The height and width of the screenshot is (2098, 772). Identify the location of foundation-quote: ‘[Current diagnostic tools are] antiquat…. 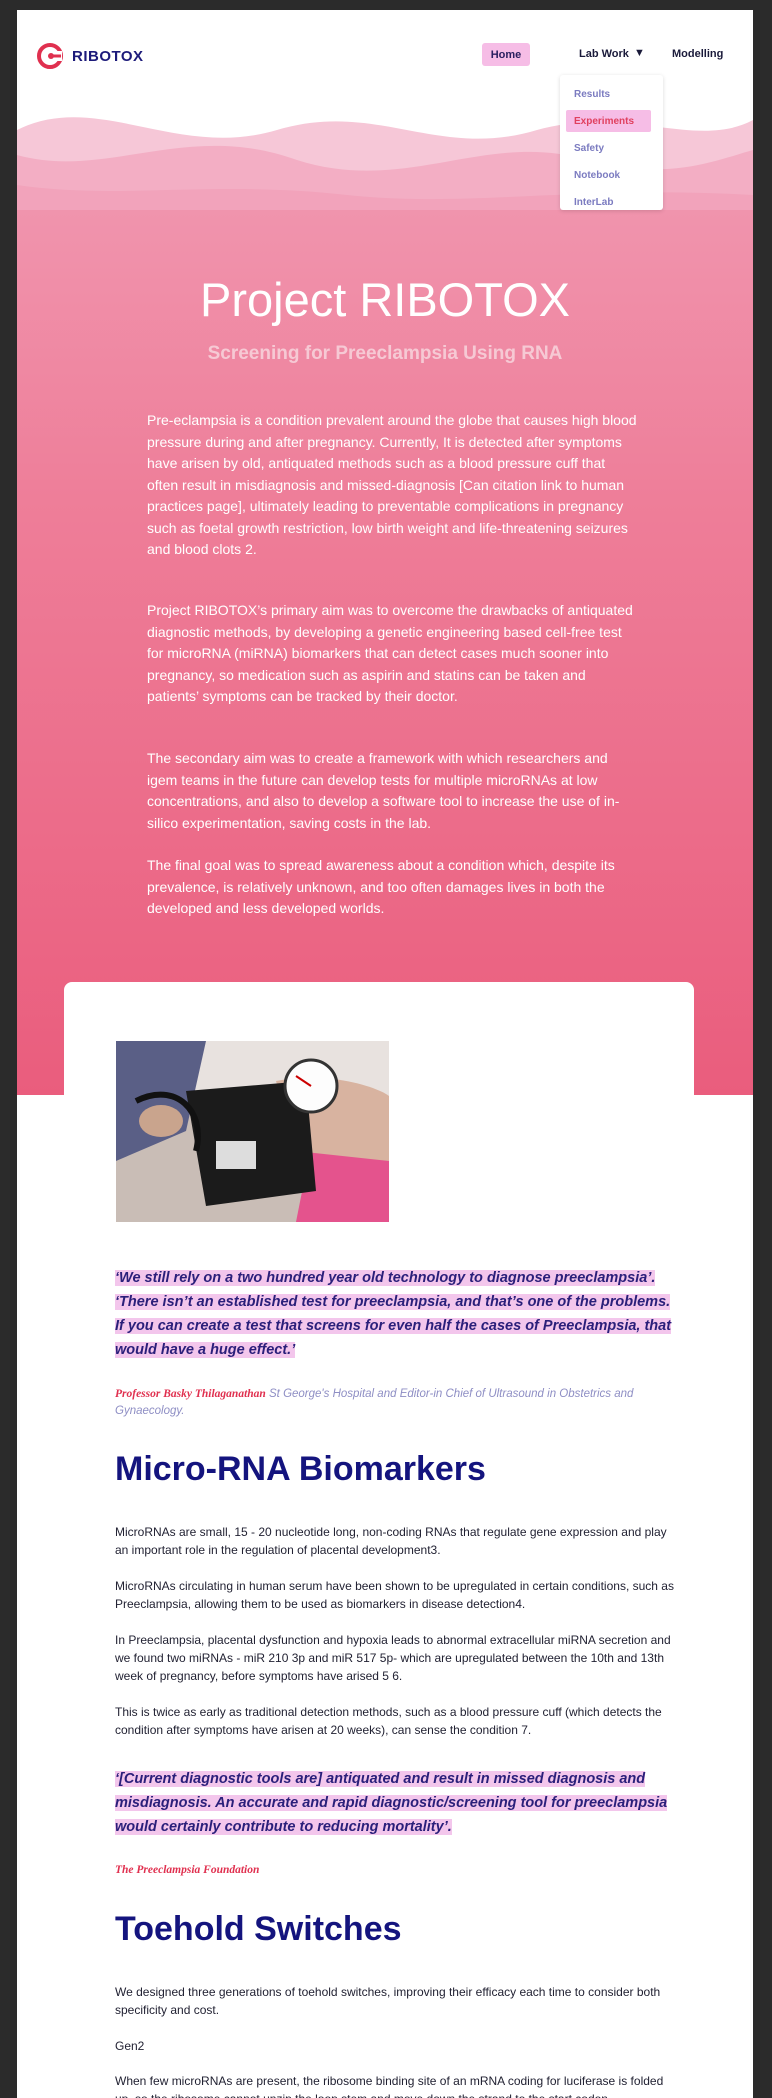
(395, 1803).